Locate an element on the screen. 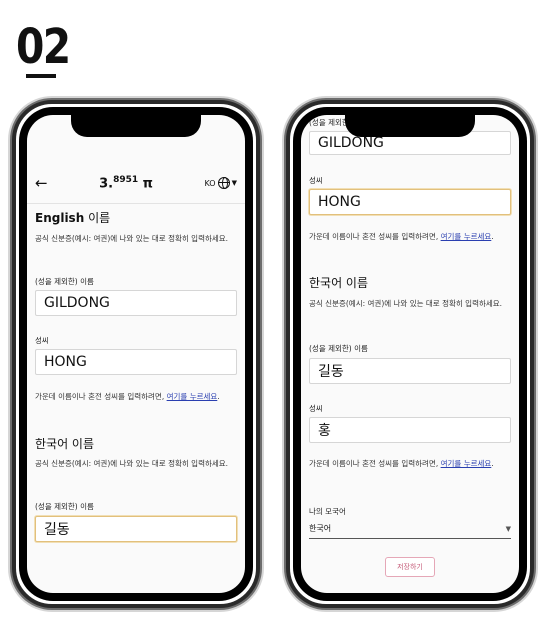  korean-middle-name-hint: 가운데 이름이나 혼전 성씨를 입력하려면, 여기를 누르세요. is located at coordinates (410, 464).